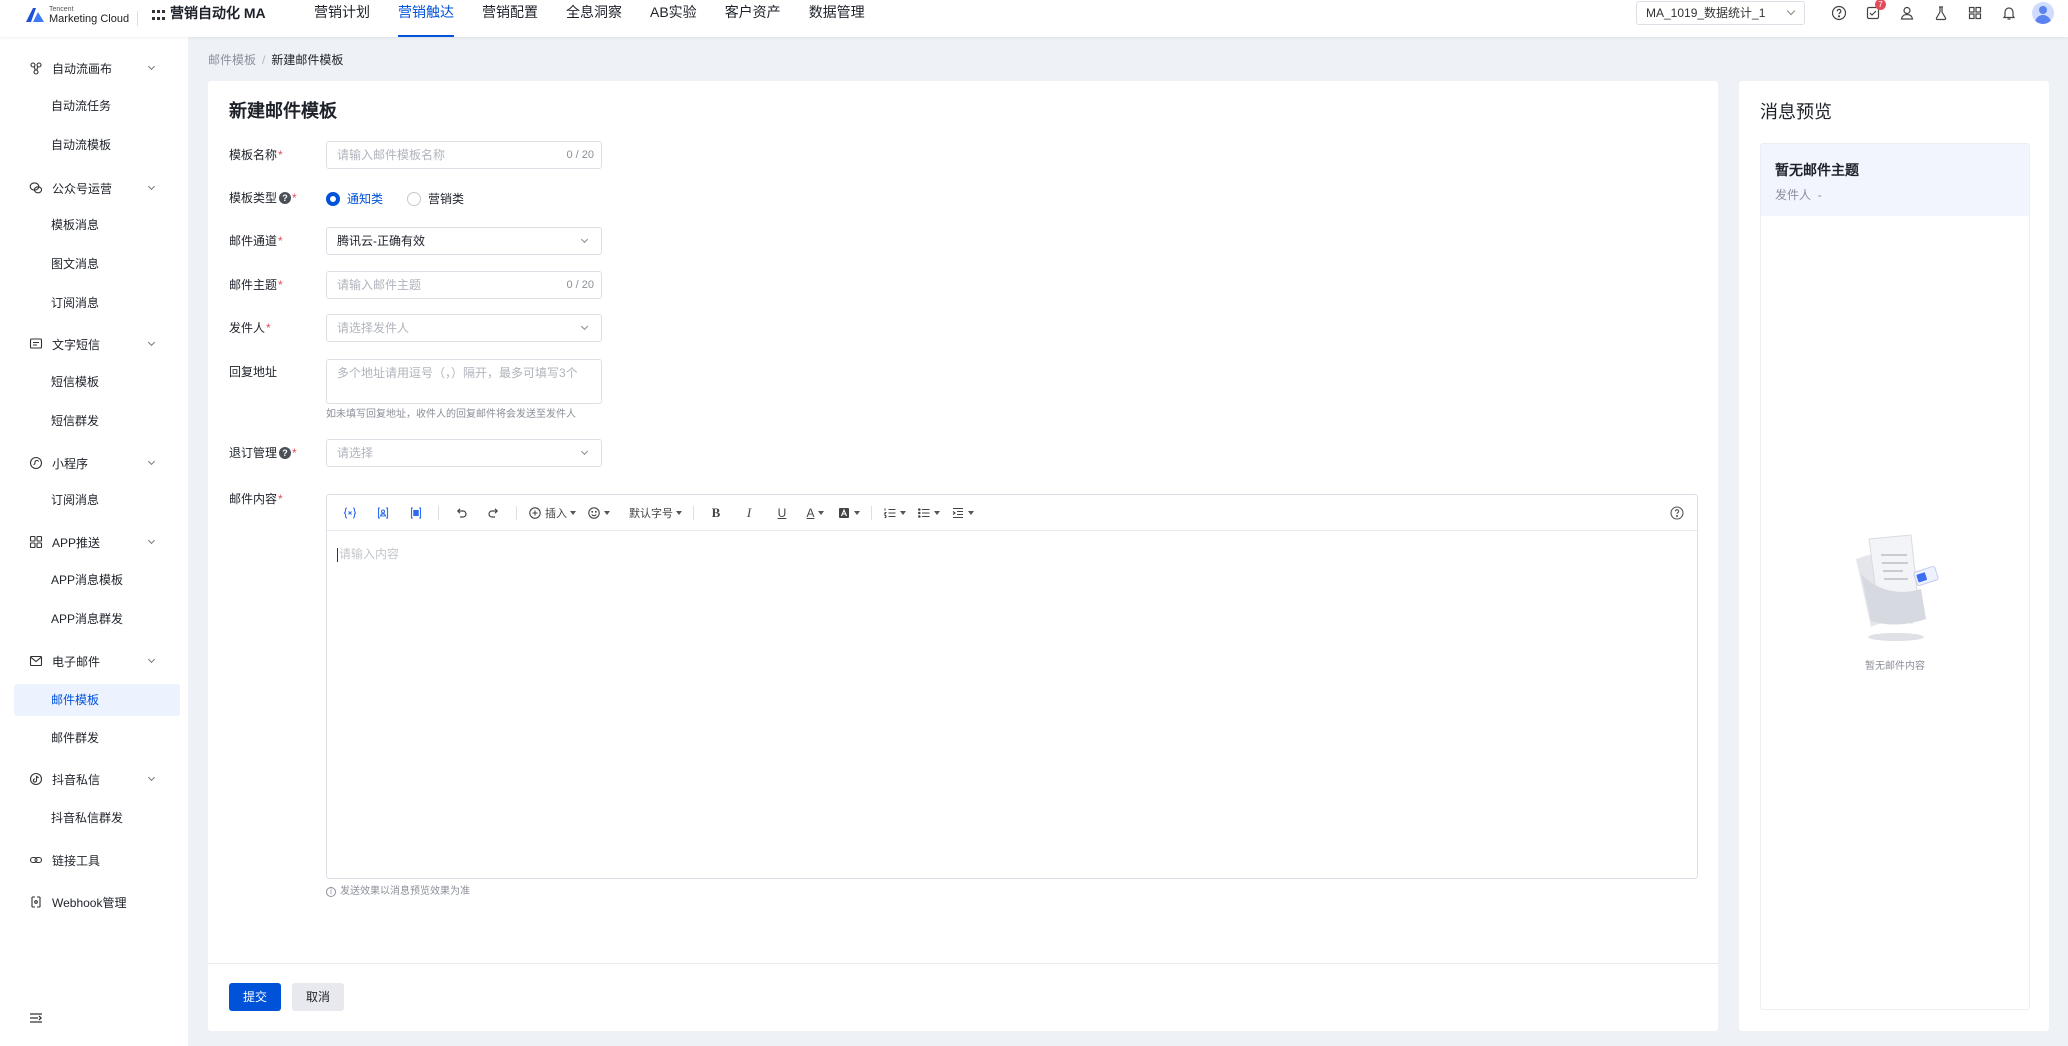  What do you see at coordinates (232, 60) in the screenshot?
I see `breadcrumb-parent: 邮件模板` at bounding box center [232, 60].